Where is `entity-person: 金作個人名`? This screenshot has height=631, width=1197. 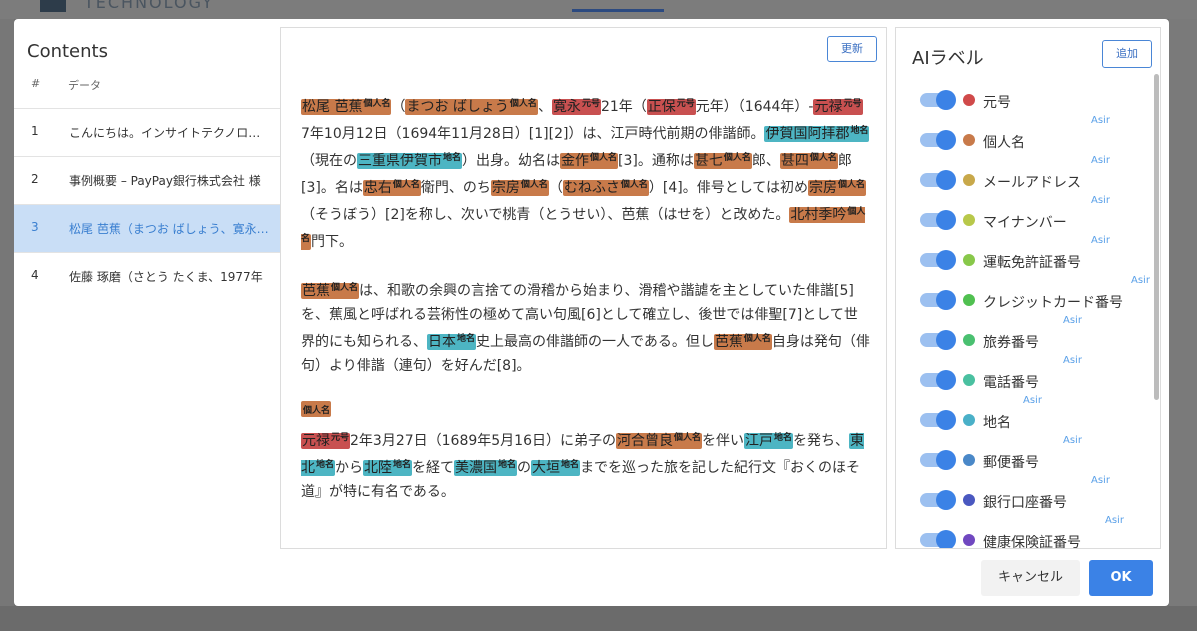
entity-person: 金作個人名 is located at coordinates (589, 161).